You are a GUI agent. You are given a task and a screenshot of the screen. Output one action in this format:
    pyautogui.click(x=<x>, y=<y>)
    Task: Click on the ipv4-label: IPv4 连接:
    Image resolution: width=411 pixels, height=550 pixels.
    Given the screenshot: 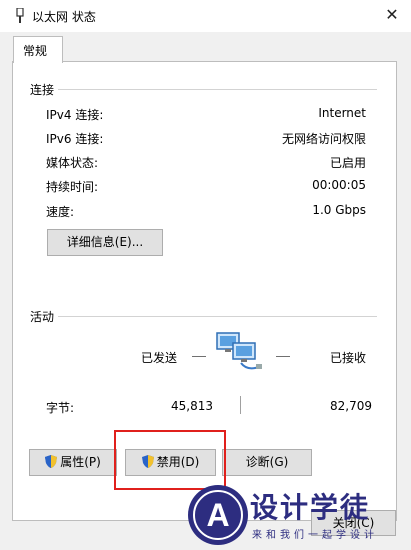 What is the action you would take?
    pyautogui.click(x=75, y=115)
    